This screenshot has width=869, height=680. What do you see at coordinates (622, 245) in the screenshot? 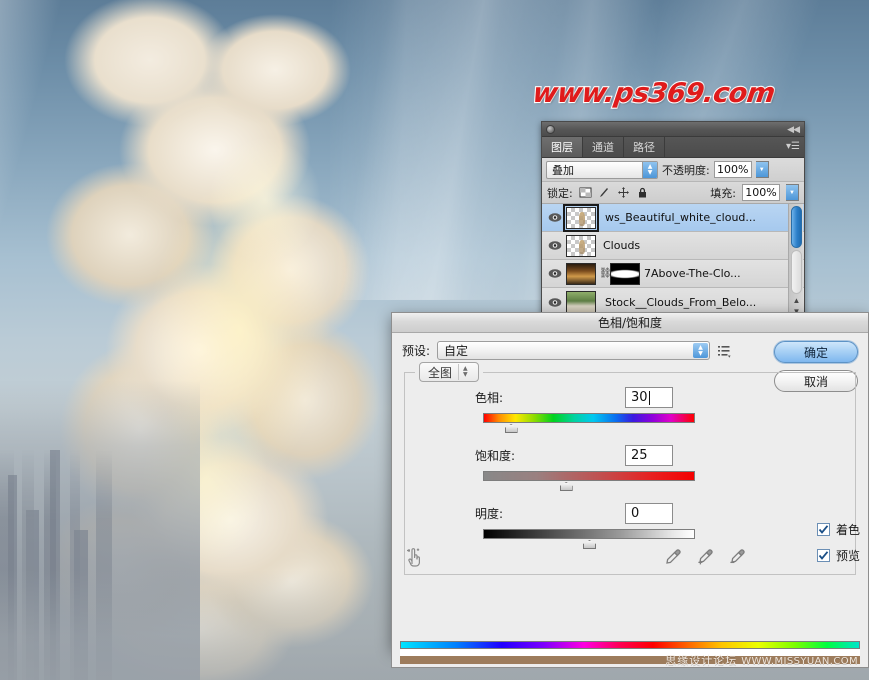
I see `list-item: Clouds` at bounding box center [622, 245].